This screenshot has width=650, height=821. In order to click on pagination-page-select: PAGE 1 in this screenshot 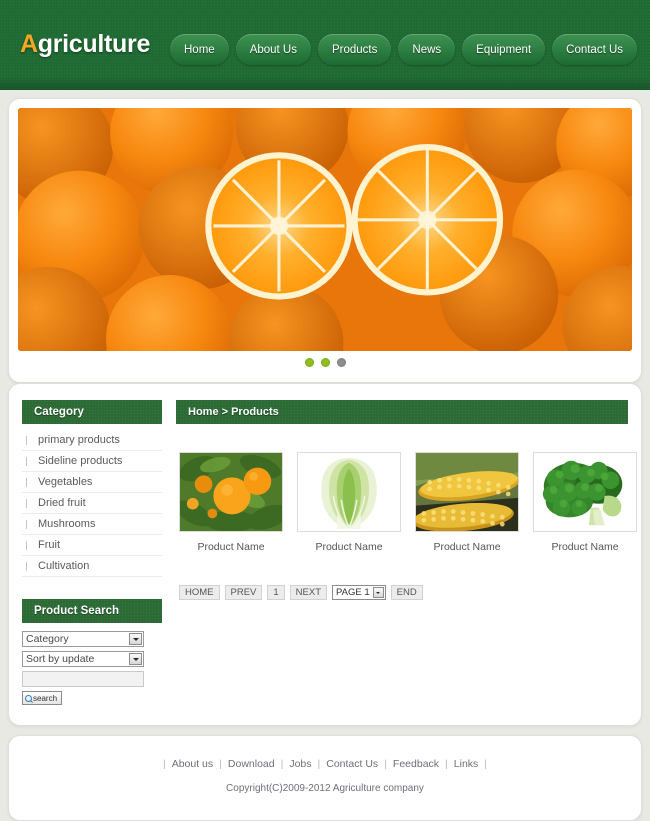, I will do `click(359, 592)`.